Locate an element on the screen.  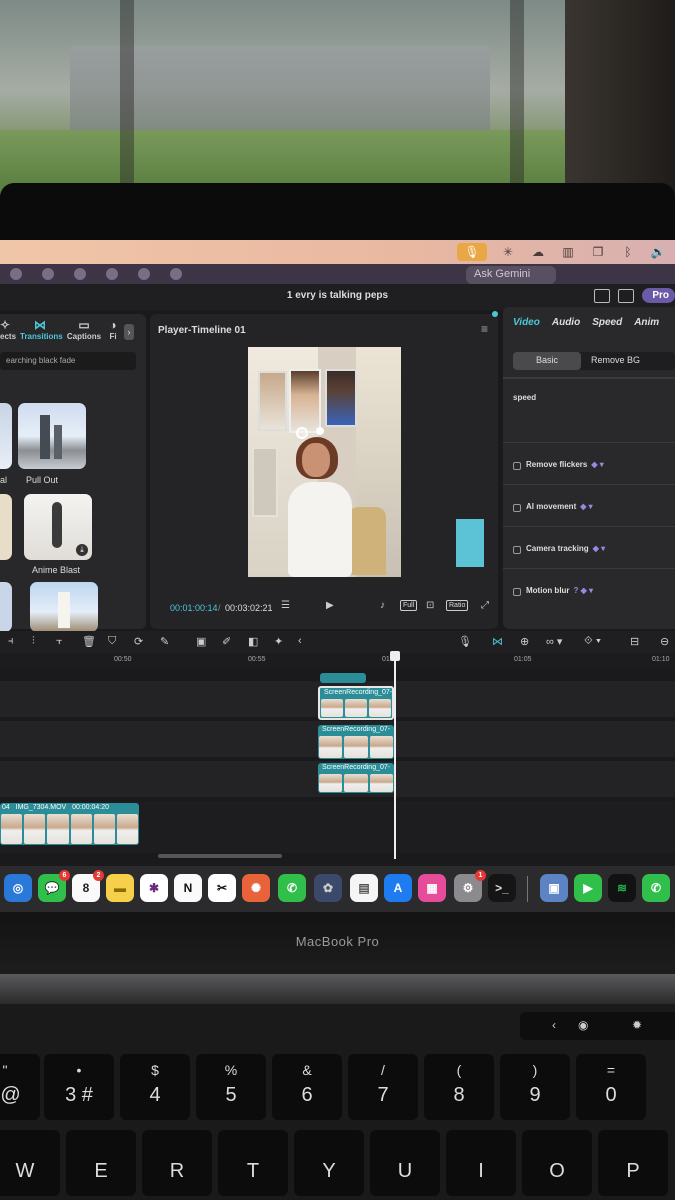
dock-app-preview: ▤ is located at coordinates (364, 888).